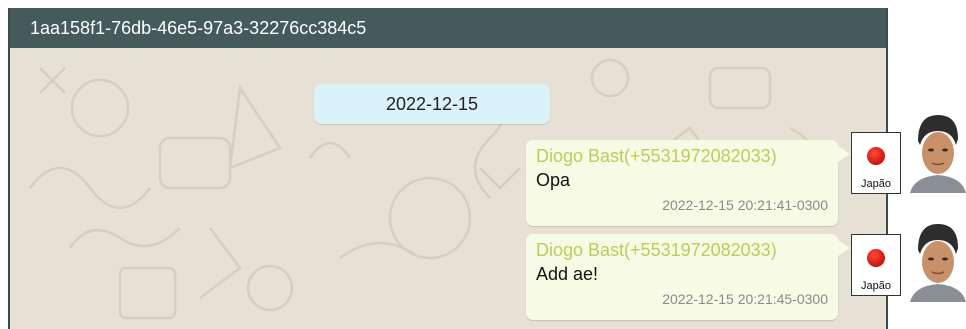 This screenshot has width=966, height=329. I want to click on message-text: Add ae!, so click(567, 274).